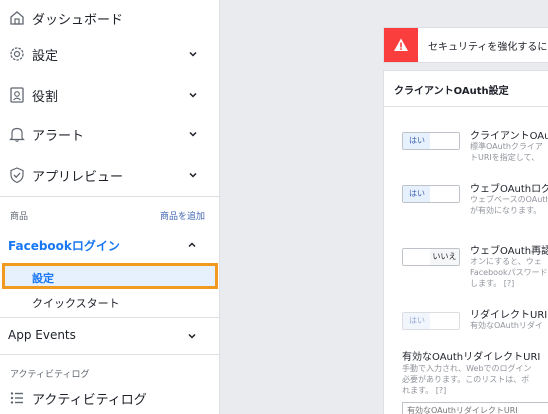 Image resolution: width=548 pixels, height=414 pixels. What do you see at coordinates (19, 217) in the screenshot?
I see `products-section-label: 商品` at bounding box center [19, 217].